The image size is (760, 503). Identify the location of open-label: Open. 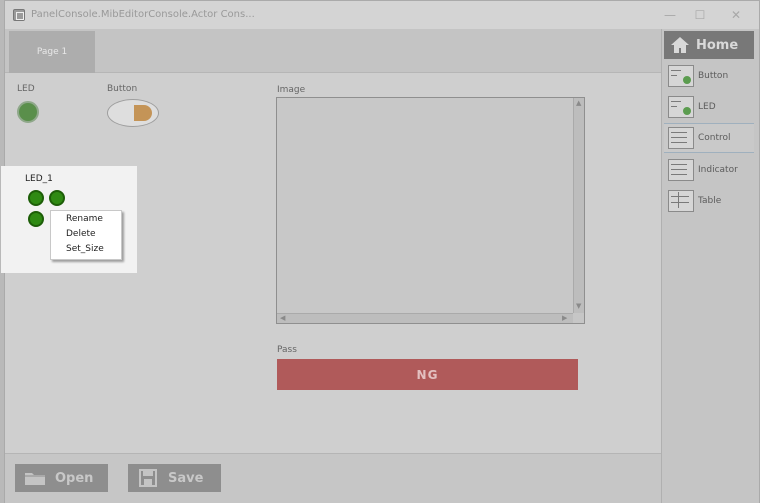
(74, 478).